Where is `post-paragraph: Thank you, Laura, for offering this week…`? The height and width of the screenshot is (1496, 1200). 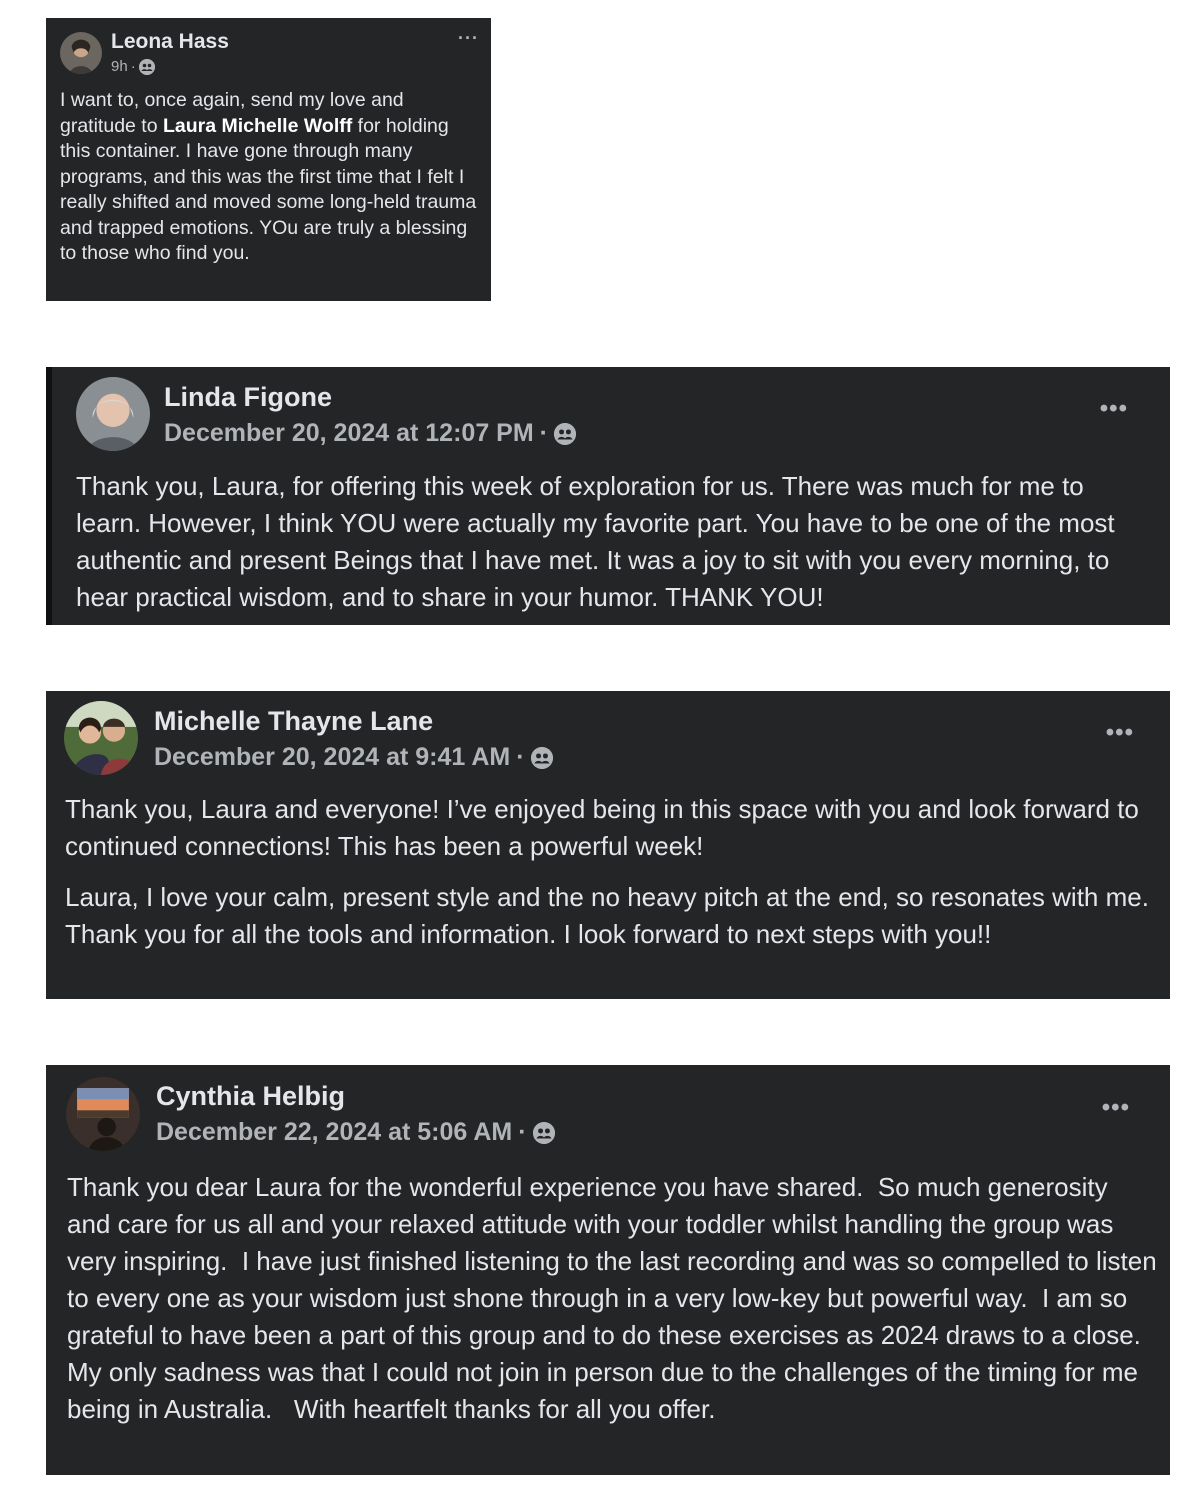 post-paragraph: Thank you, Laura, for offering this week… is located at coordinates (595, 541).